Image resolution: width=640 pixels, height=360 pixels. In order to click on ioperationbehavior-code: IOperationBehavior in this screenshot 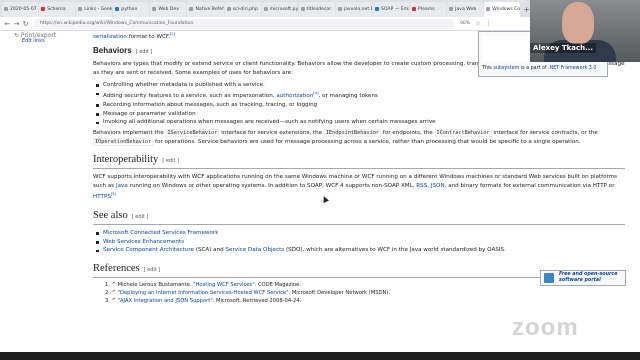, I will do `click(123, 141)`.